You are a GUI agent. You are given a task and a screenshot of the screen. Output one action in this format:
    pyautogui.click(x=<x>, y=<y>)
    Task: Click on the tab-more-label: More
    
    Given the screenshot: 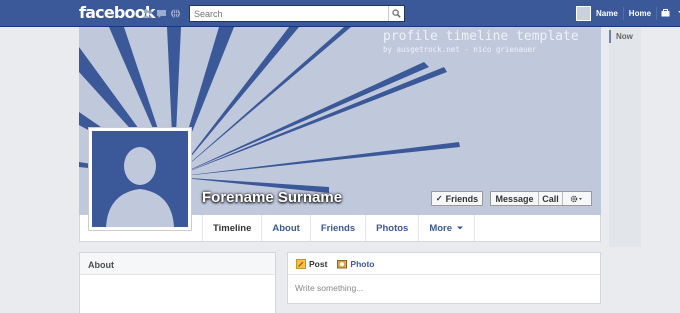 What is the action you would take?
    pyautogui.click(x=441, y=228)
    